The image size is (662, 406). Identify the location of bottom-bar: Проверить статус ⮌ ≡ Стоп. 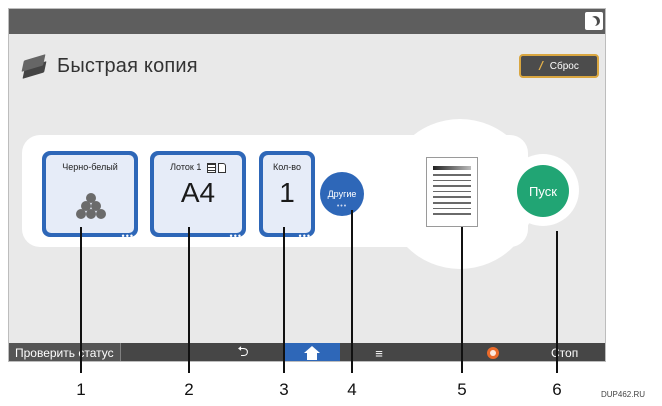
(307, 352).